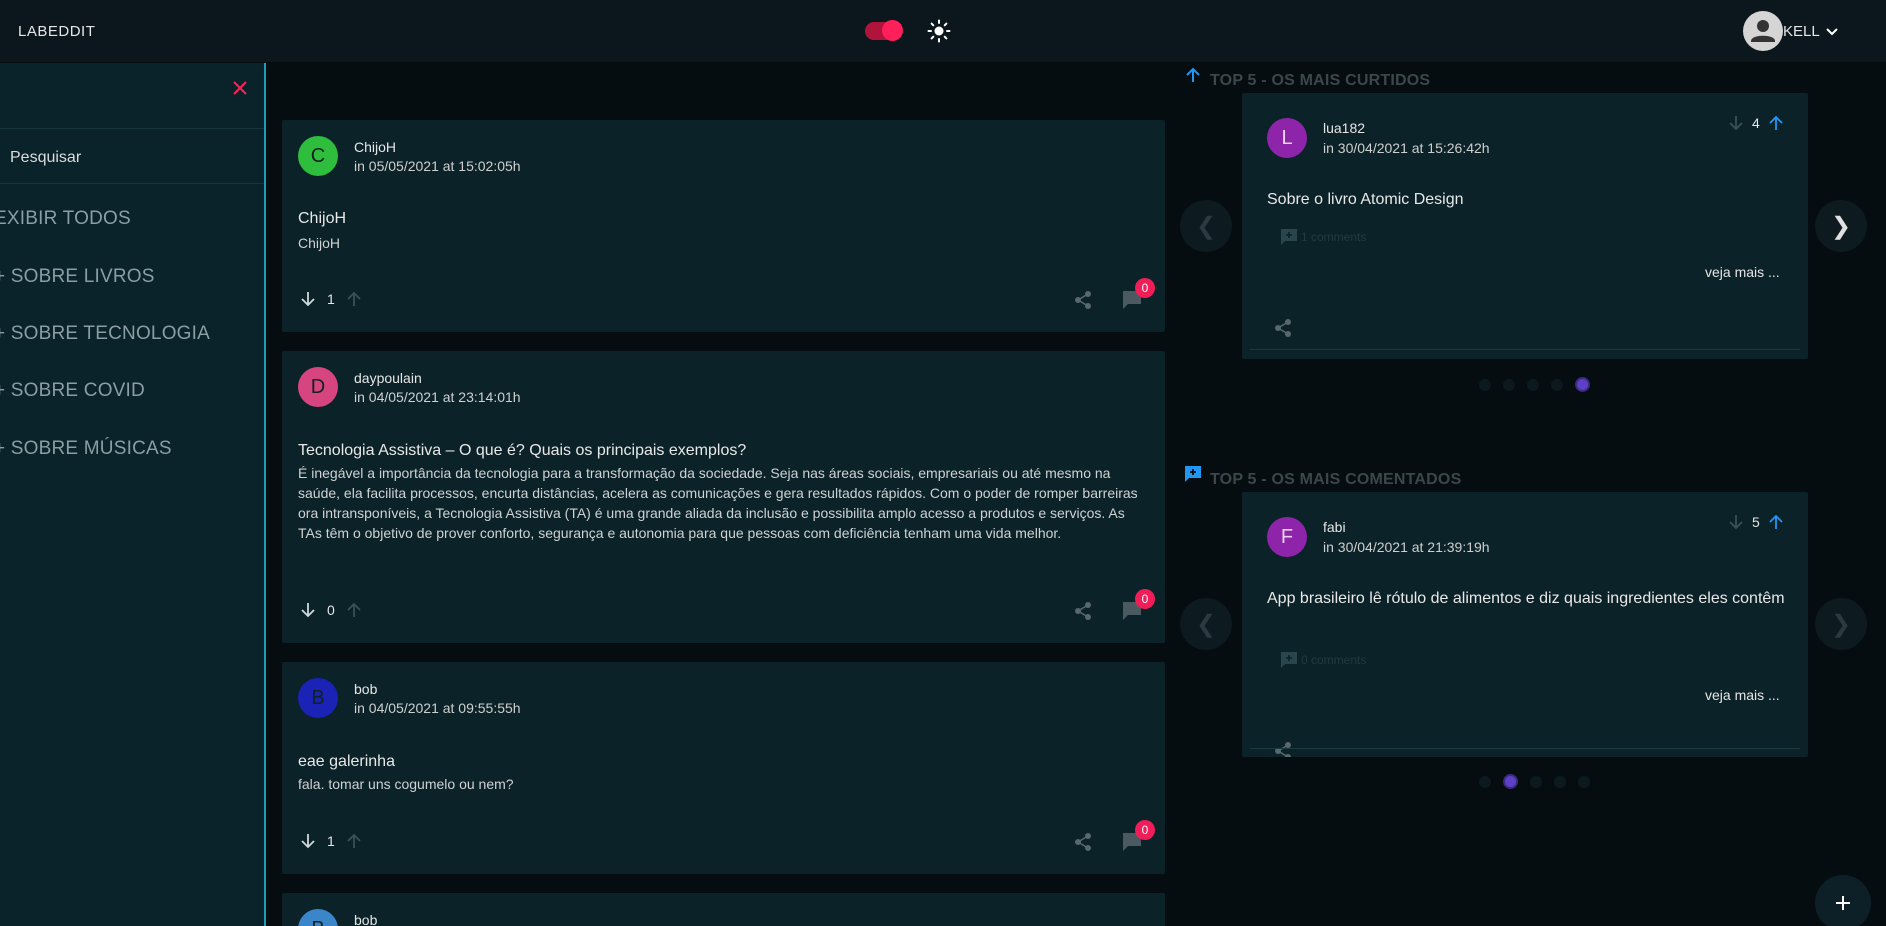 The height and width of the screenshot is (926, 1886). I want to click on card-title: Sobre o livro Atomic Design, so click(1527, 200).